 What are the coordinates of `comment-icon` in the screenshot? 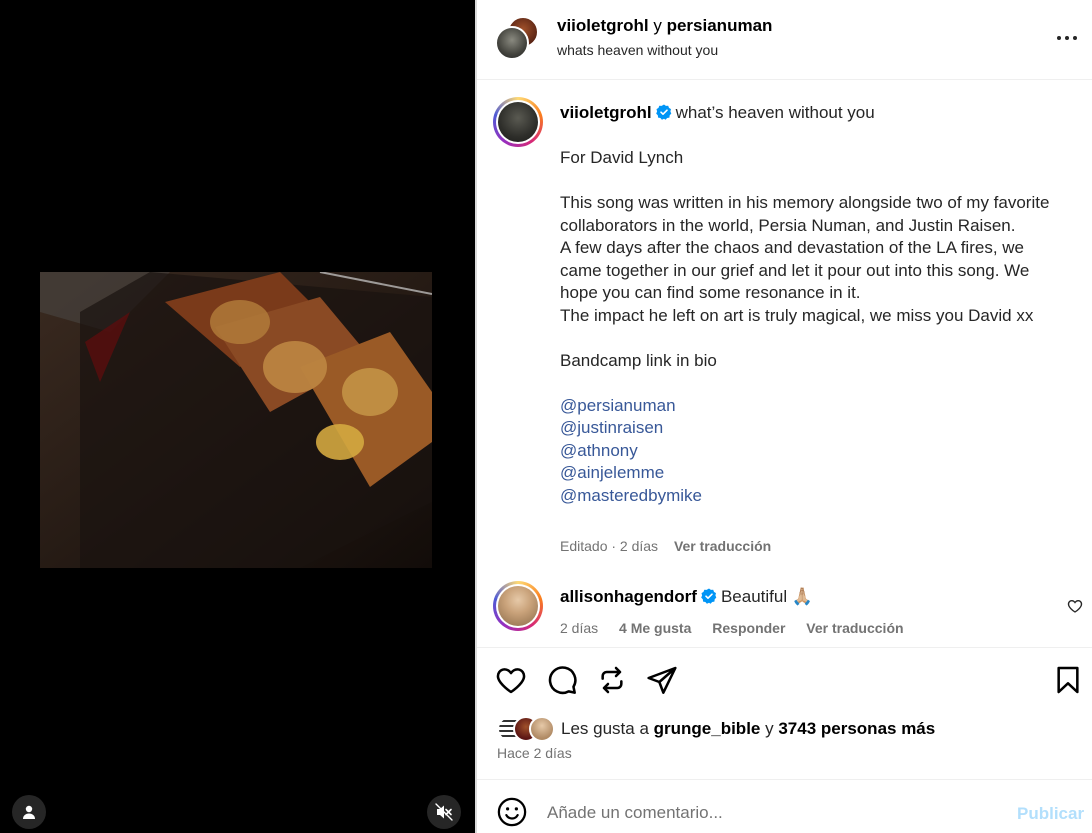 It's located at (562, 680).